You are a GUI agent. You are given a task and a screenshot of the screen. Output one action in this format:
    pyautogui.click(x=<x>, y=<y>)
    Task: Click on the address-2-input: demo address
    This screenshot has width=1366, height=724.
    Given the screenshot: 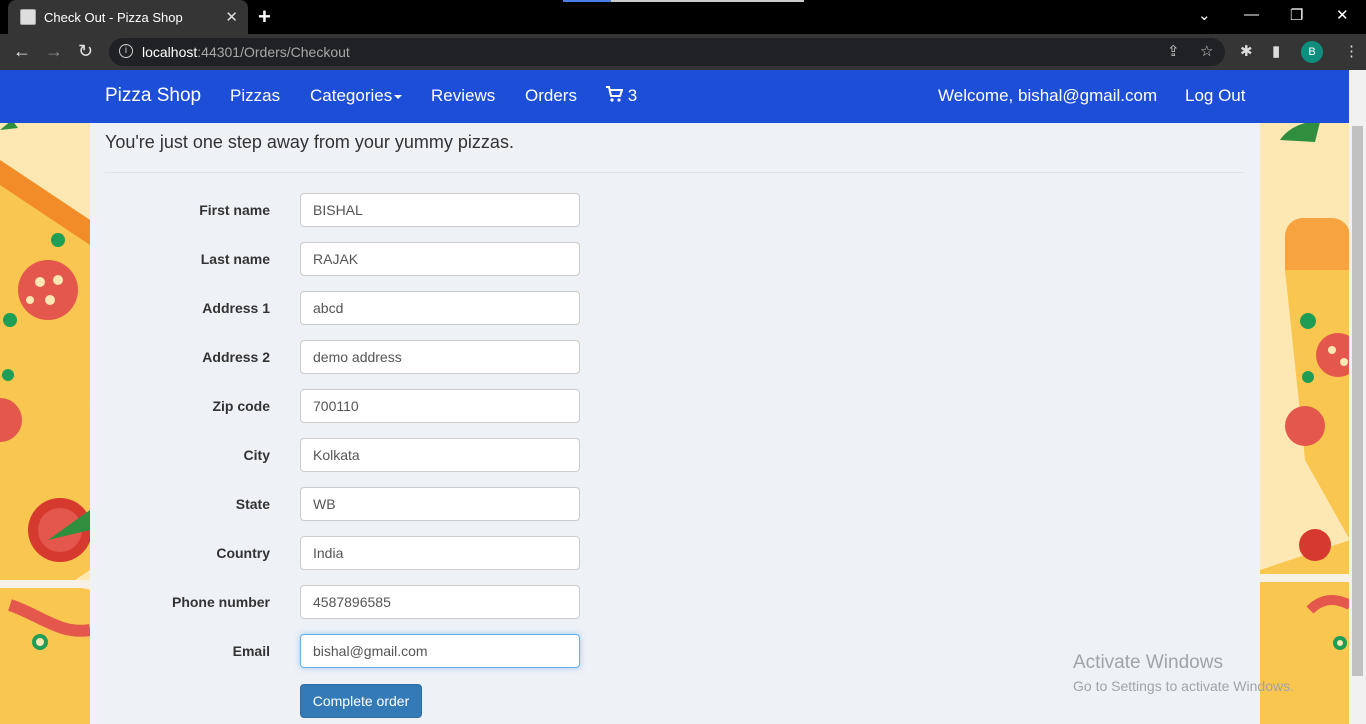 What is the action you would take?
    pyautogui.click(x=440, y=357)
    